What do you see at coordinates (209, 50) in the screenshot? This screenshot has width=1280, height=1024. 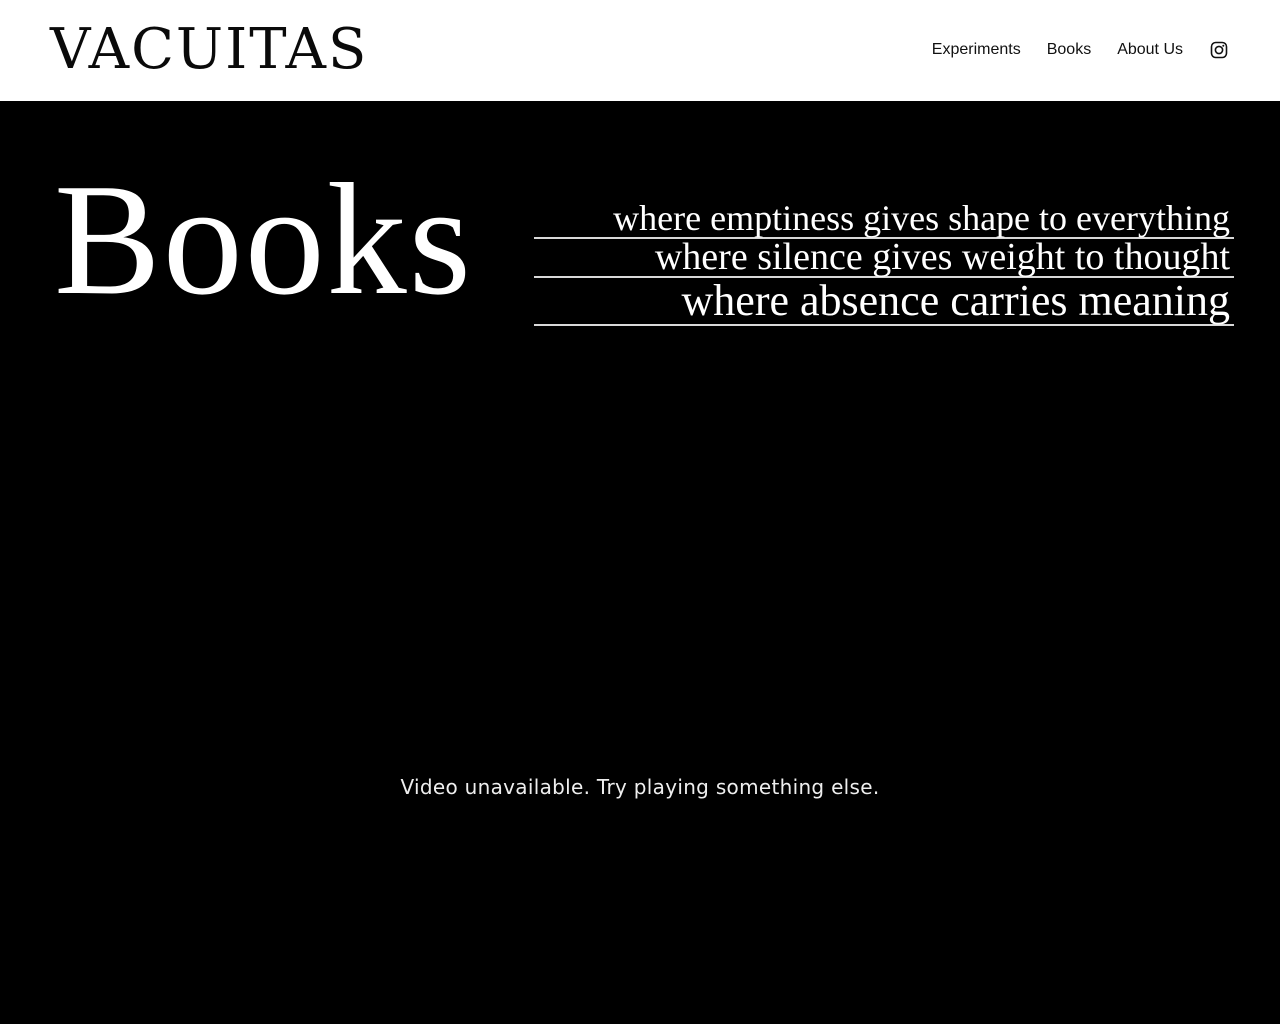 I see `site-logo: VACUITAS` at bounding box center [209, 50].